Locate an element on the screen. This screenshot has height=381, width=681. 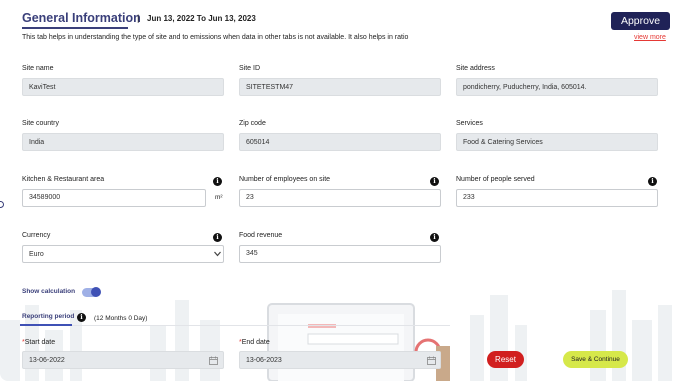
save-continue-button: Save & Continue is located at coordinates (595, 359).